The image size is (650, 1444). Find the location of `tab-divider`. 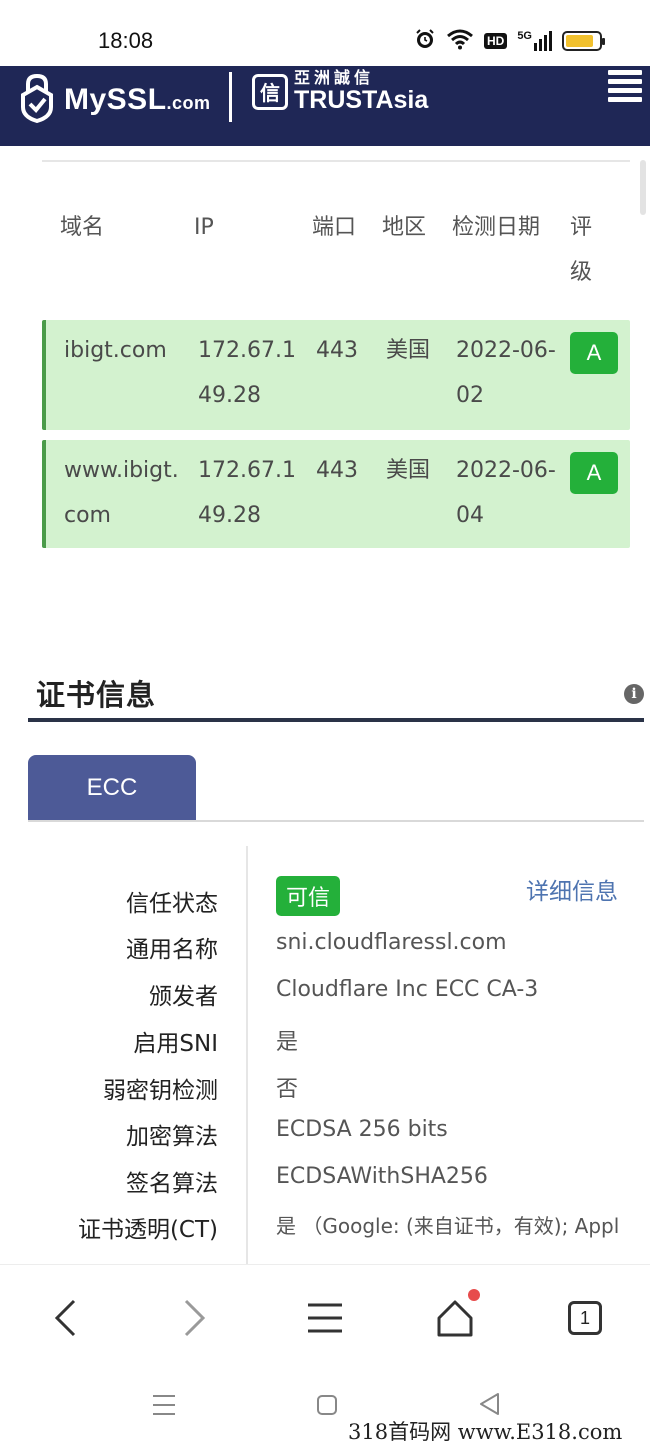

tab-divider is located at coordinates (336, 821).